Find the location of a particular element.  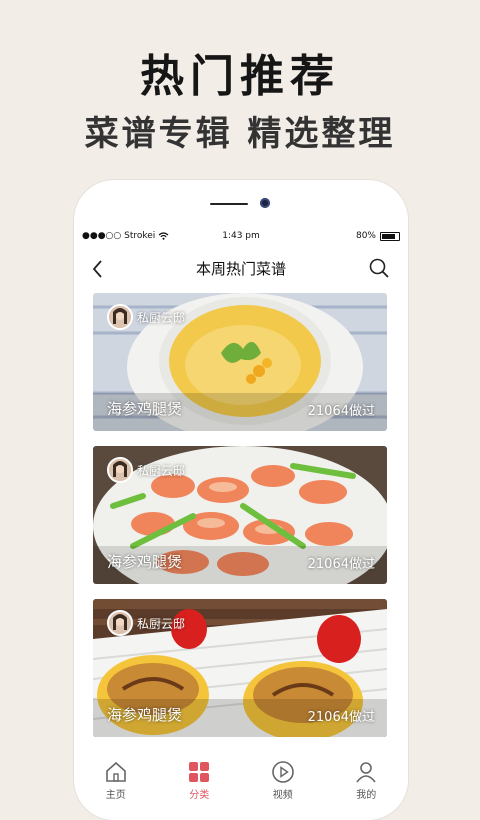

tab-label: 主页 is located at coordinates (115, 795).